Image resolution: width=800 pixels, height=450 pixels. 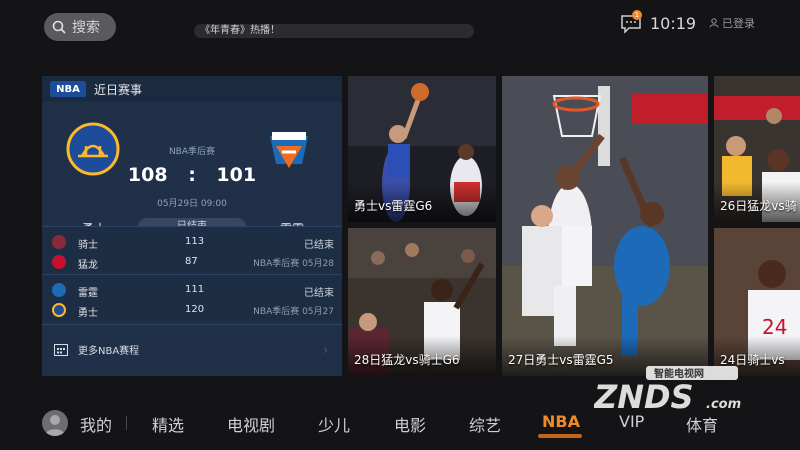 What do you see at coordinates (96, 424) in the screenshot?
I see `nav-item-mine: 我的` at bounding box center [96, 424].